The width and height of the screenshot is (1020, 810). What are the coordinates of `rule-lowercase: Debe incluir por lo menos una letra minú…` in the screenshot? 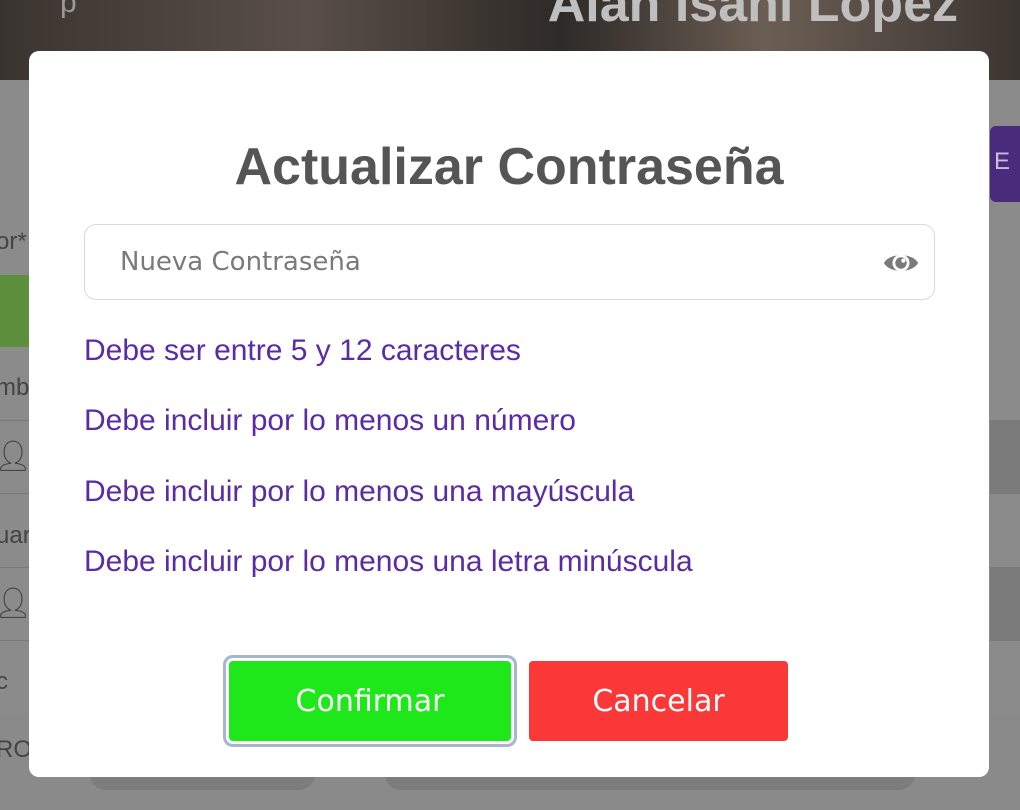 It's located at (388, 561).